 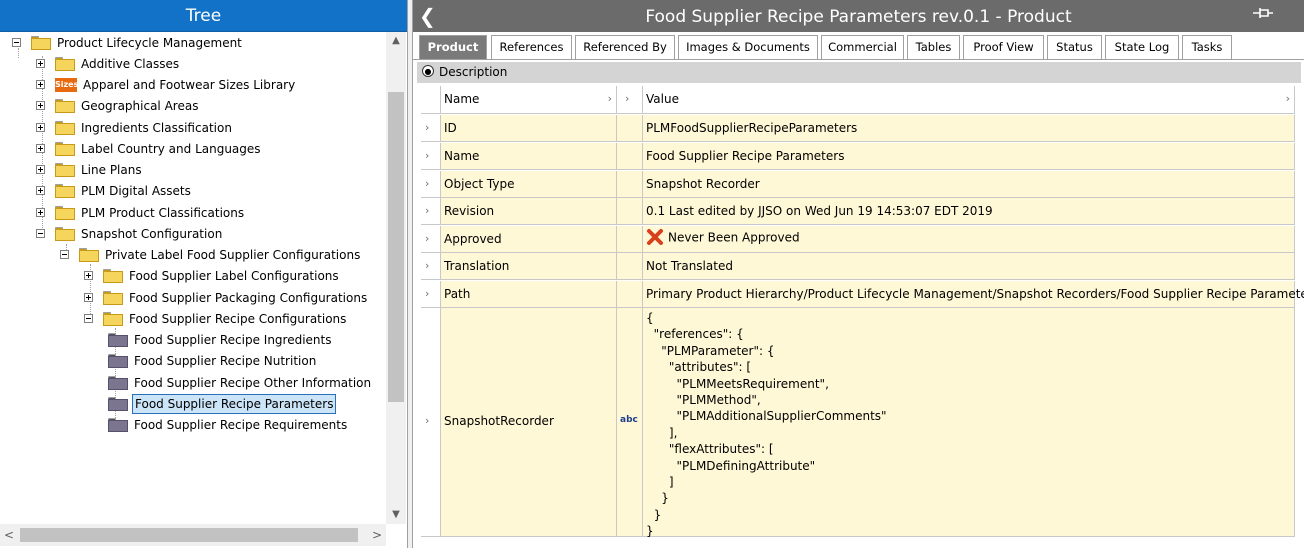 I want to click on tab-commercial: Commercial, so click(x=862, y=47).